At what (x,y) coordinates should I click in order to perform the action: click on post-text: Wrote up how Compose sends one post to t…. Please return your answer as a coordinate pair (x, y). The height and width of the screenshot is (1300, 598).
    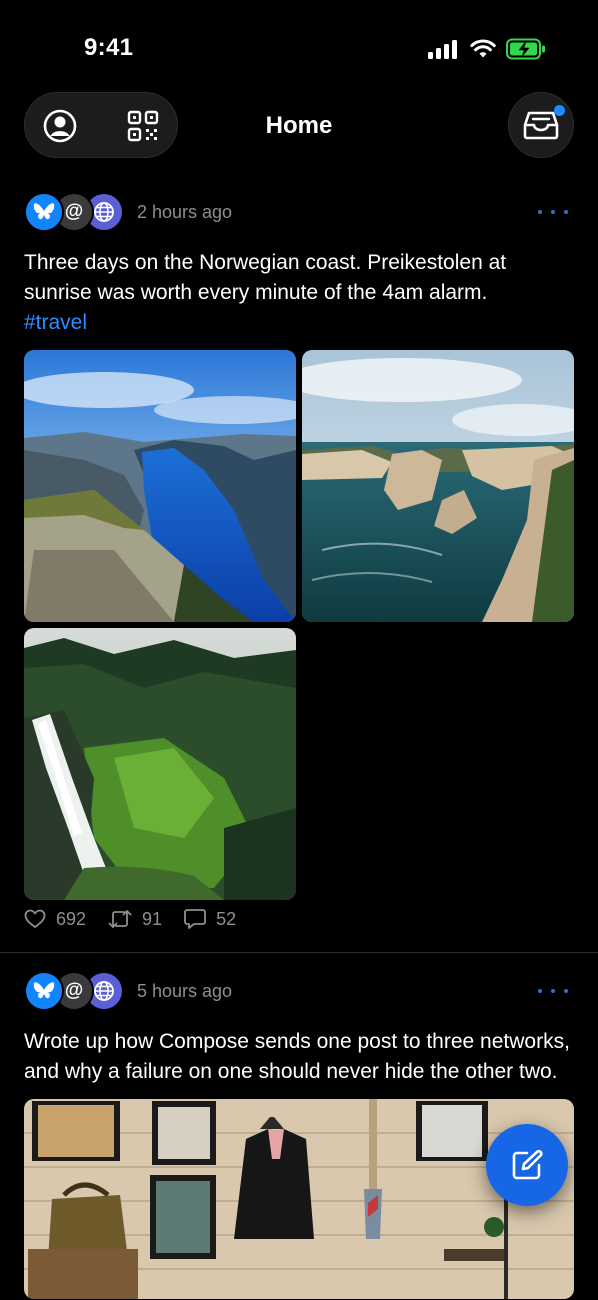
    Looking at the image, I should click on (299, 1057).